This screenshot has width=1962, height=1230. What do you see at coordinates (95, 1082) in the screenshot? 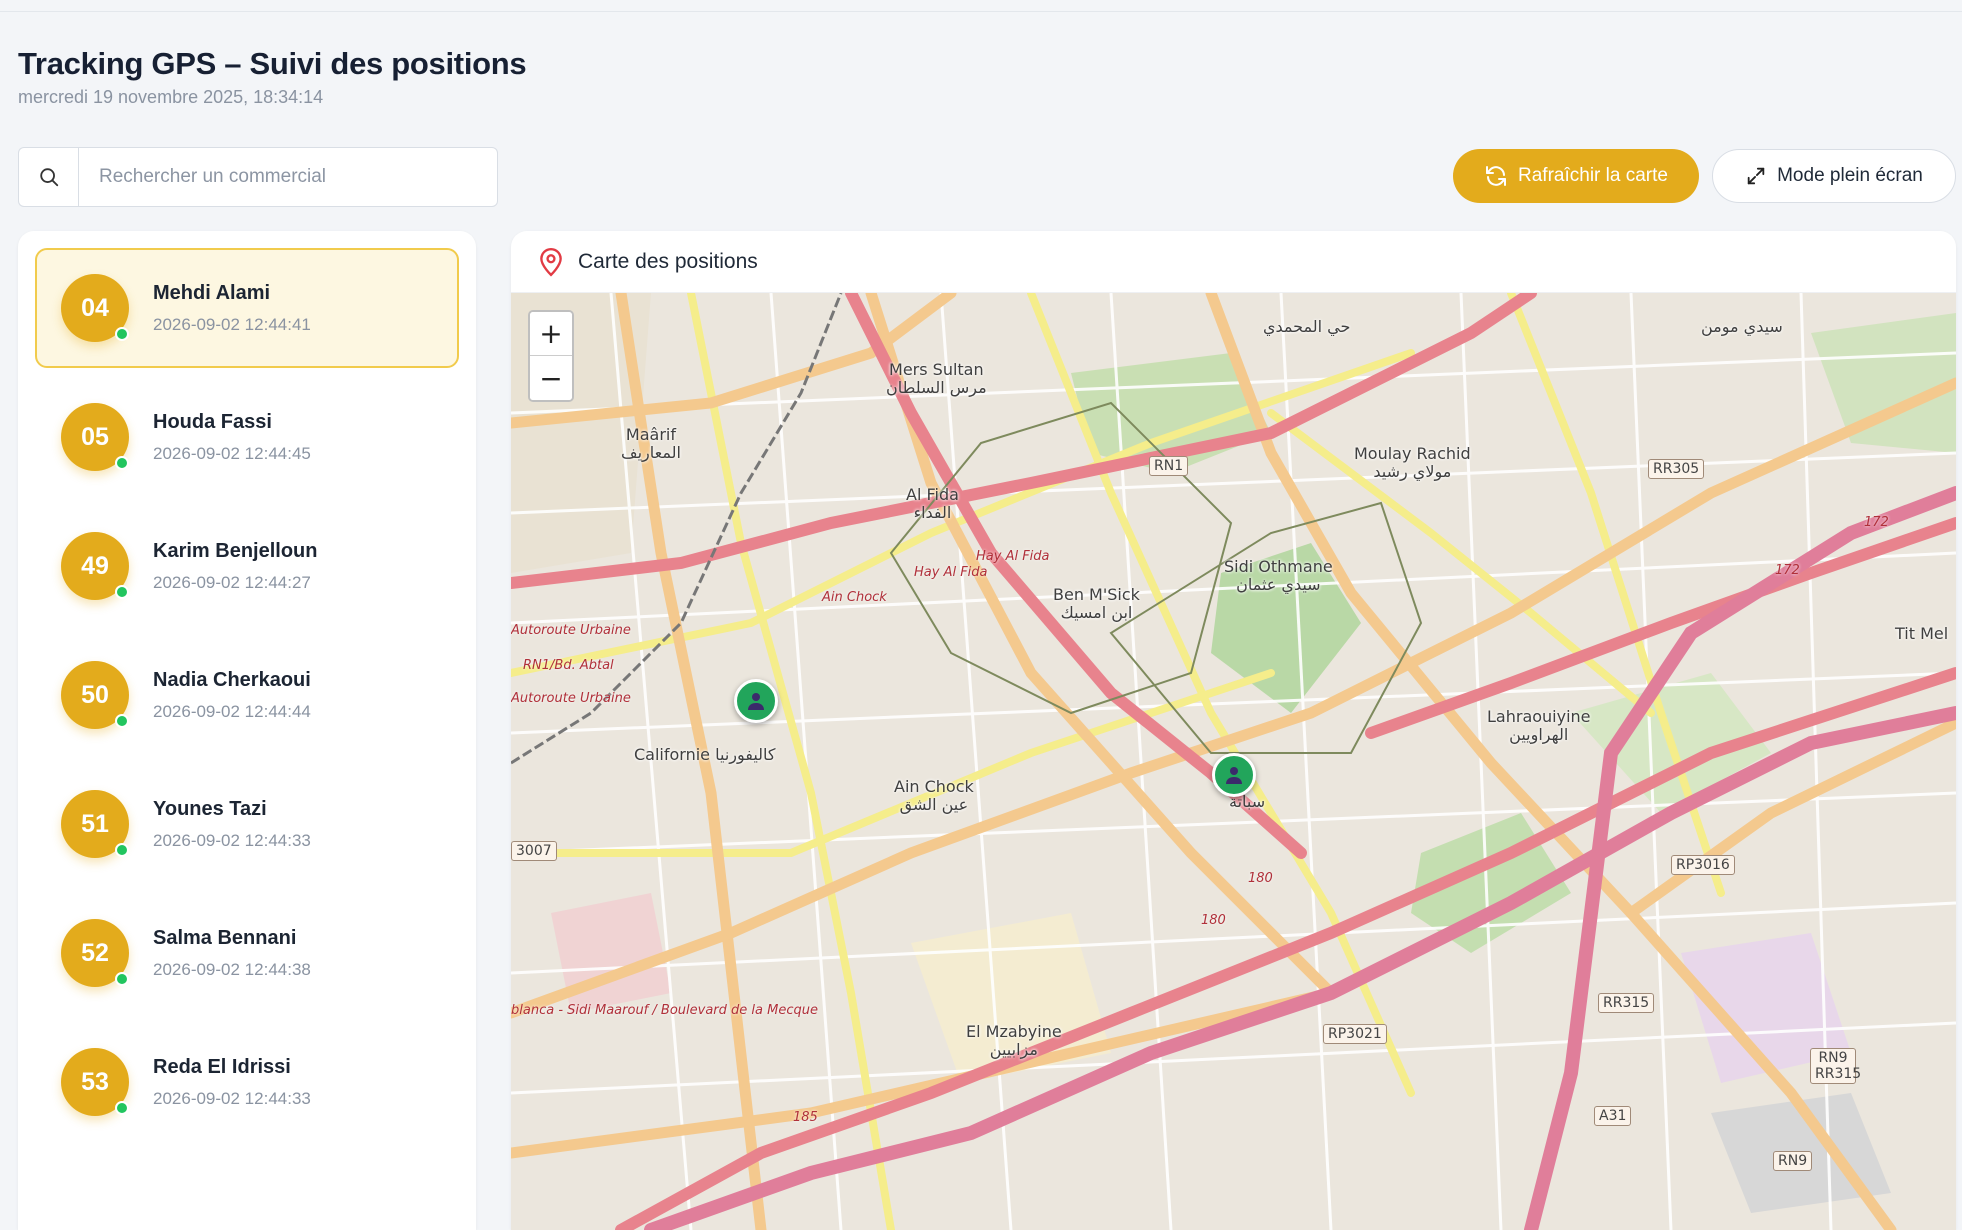
I see `commercial-badge: 53` at bounding box center [95, 1082].